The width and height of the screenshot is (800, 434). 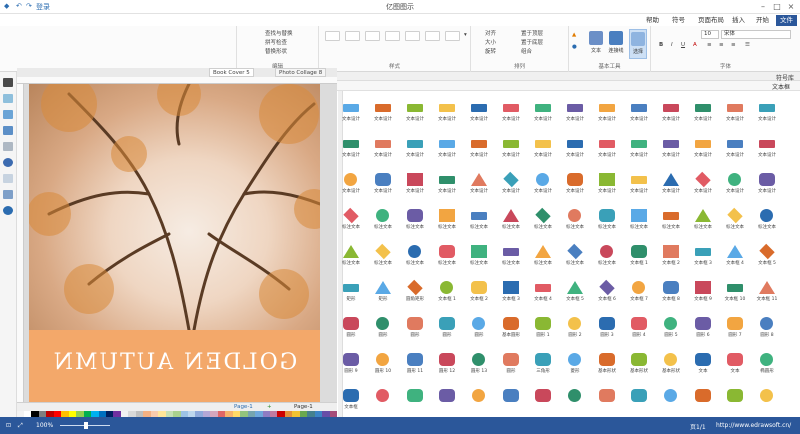 I want to click on group-button: 组合, so click(x=526, y=51).